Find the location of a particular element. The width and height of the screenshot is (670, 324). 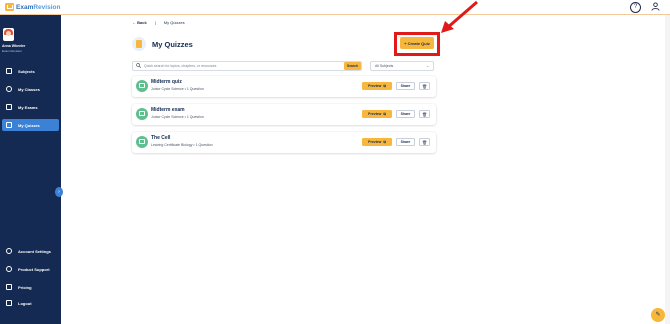

create-quiz-button: + Create Quiz is located at coordinates (417, 43).